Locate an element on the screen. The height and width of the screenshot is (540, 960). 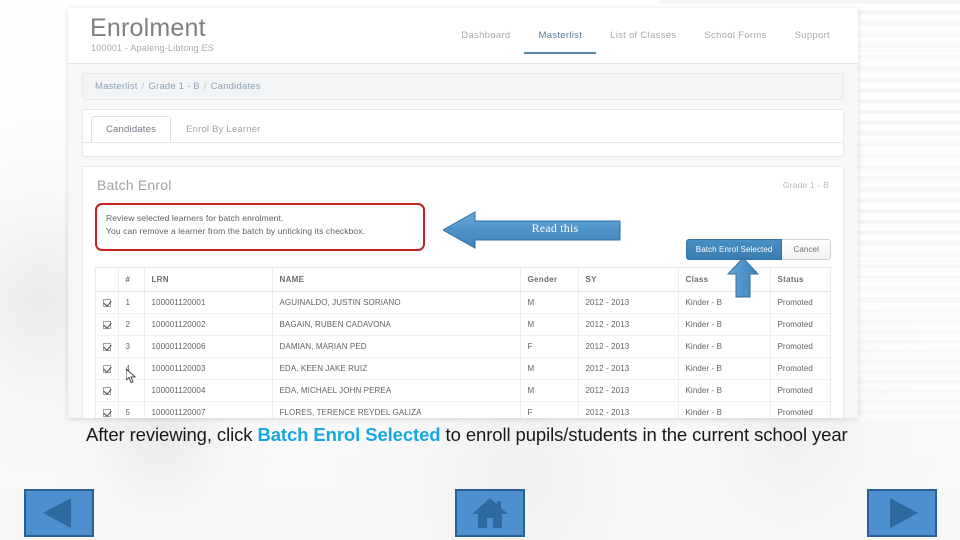
right-triangle-icon is located at coordinates (904, 513).